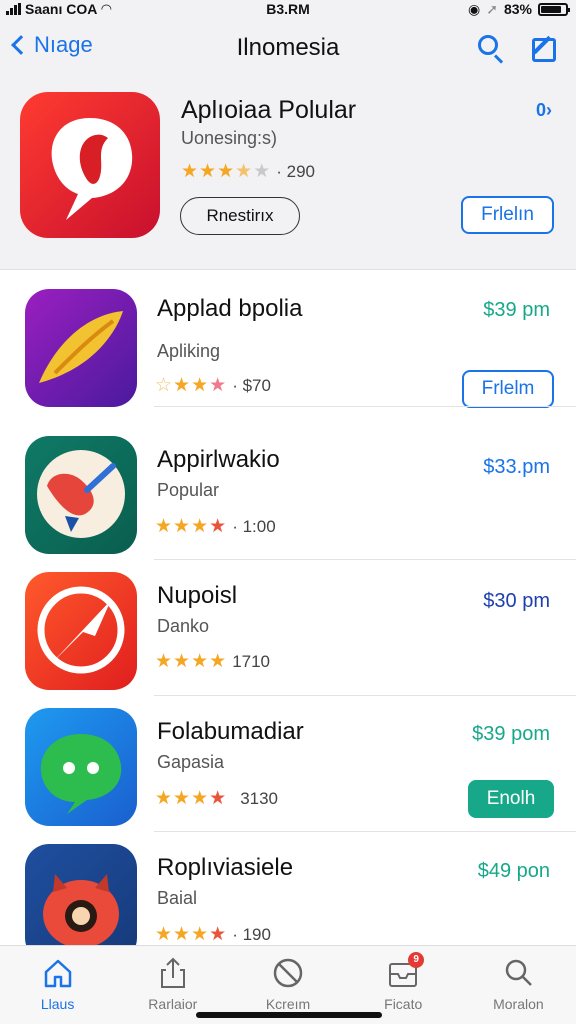 This screenshot has height=1024, width=576. Describe the element at coordinates (507, 215) in the screenshot. I see `get-button: Frlelın` at that location.